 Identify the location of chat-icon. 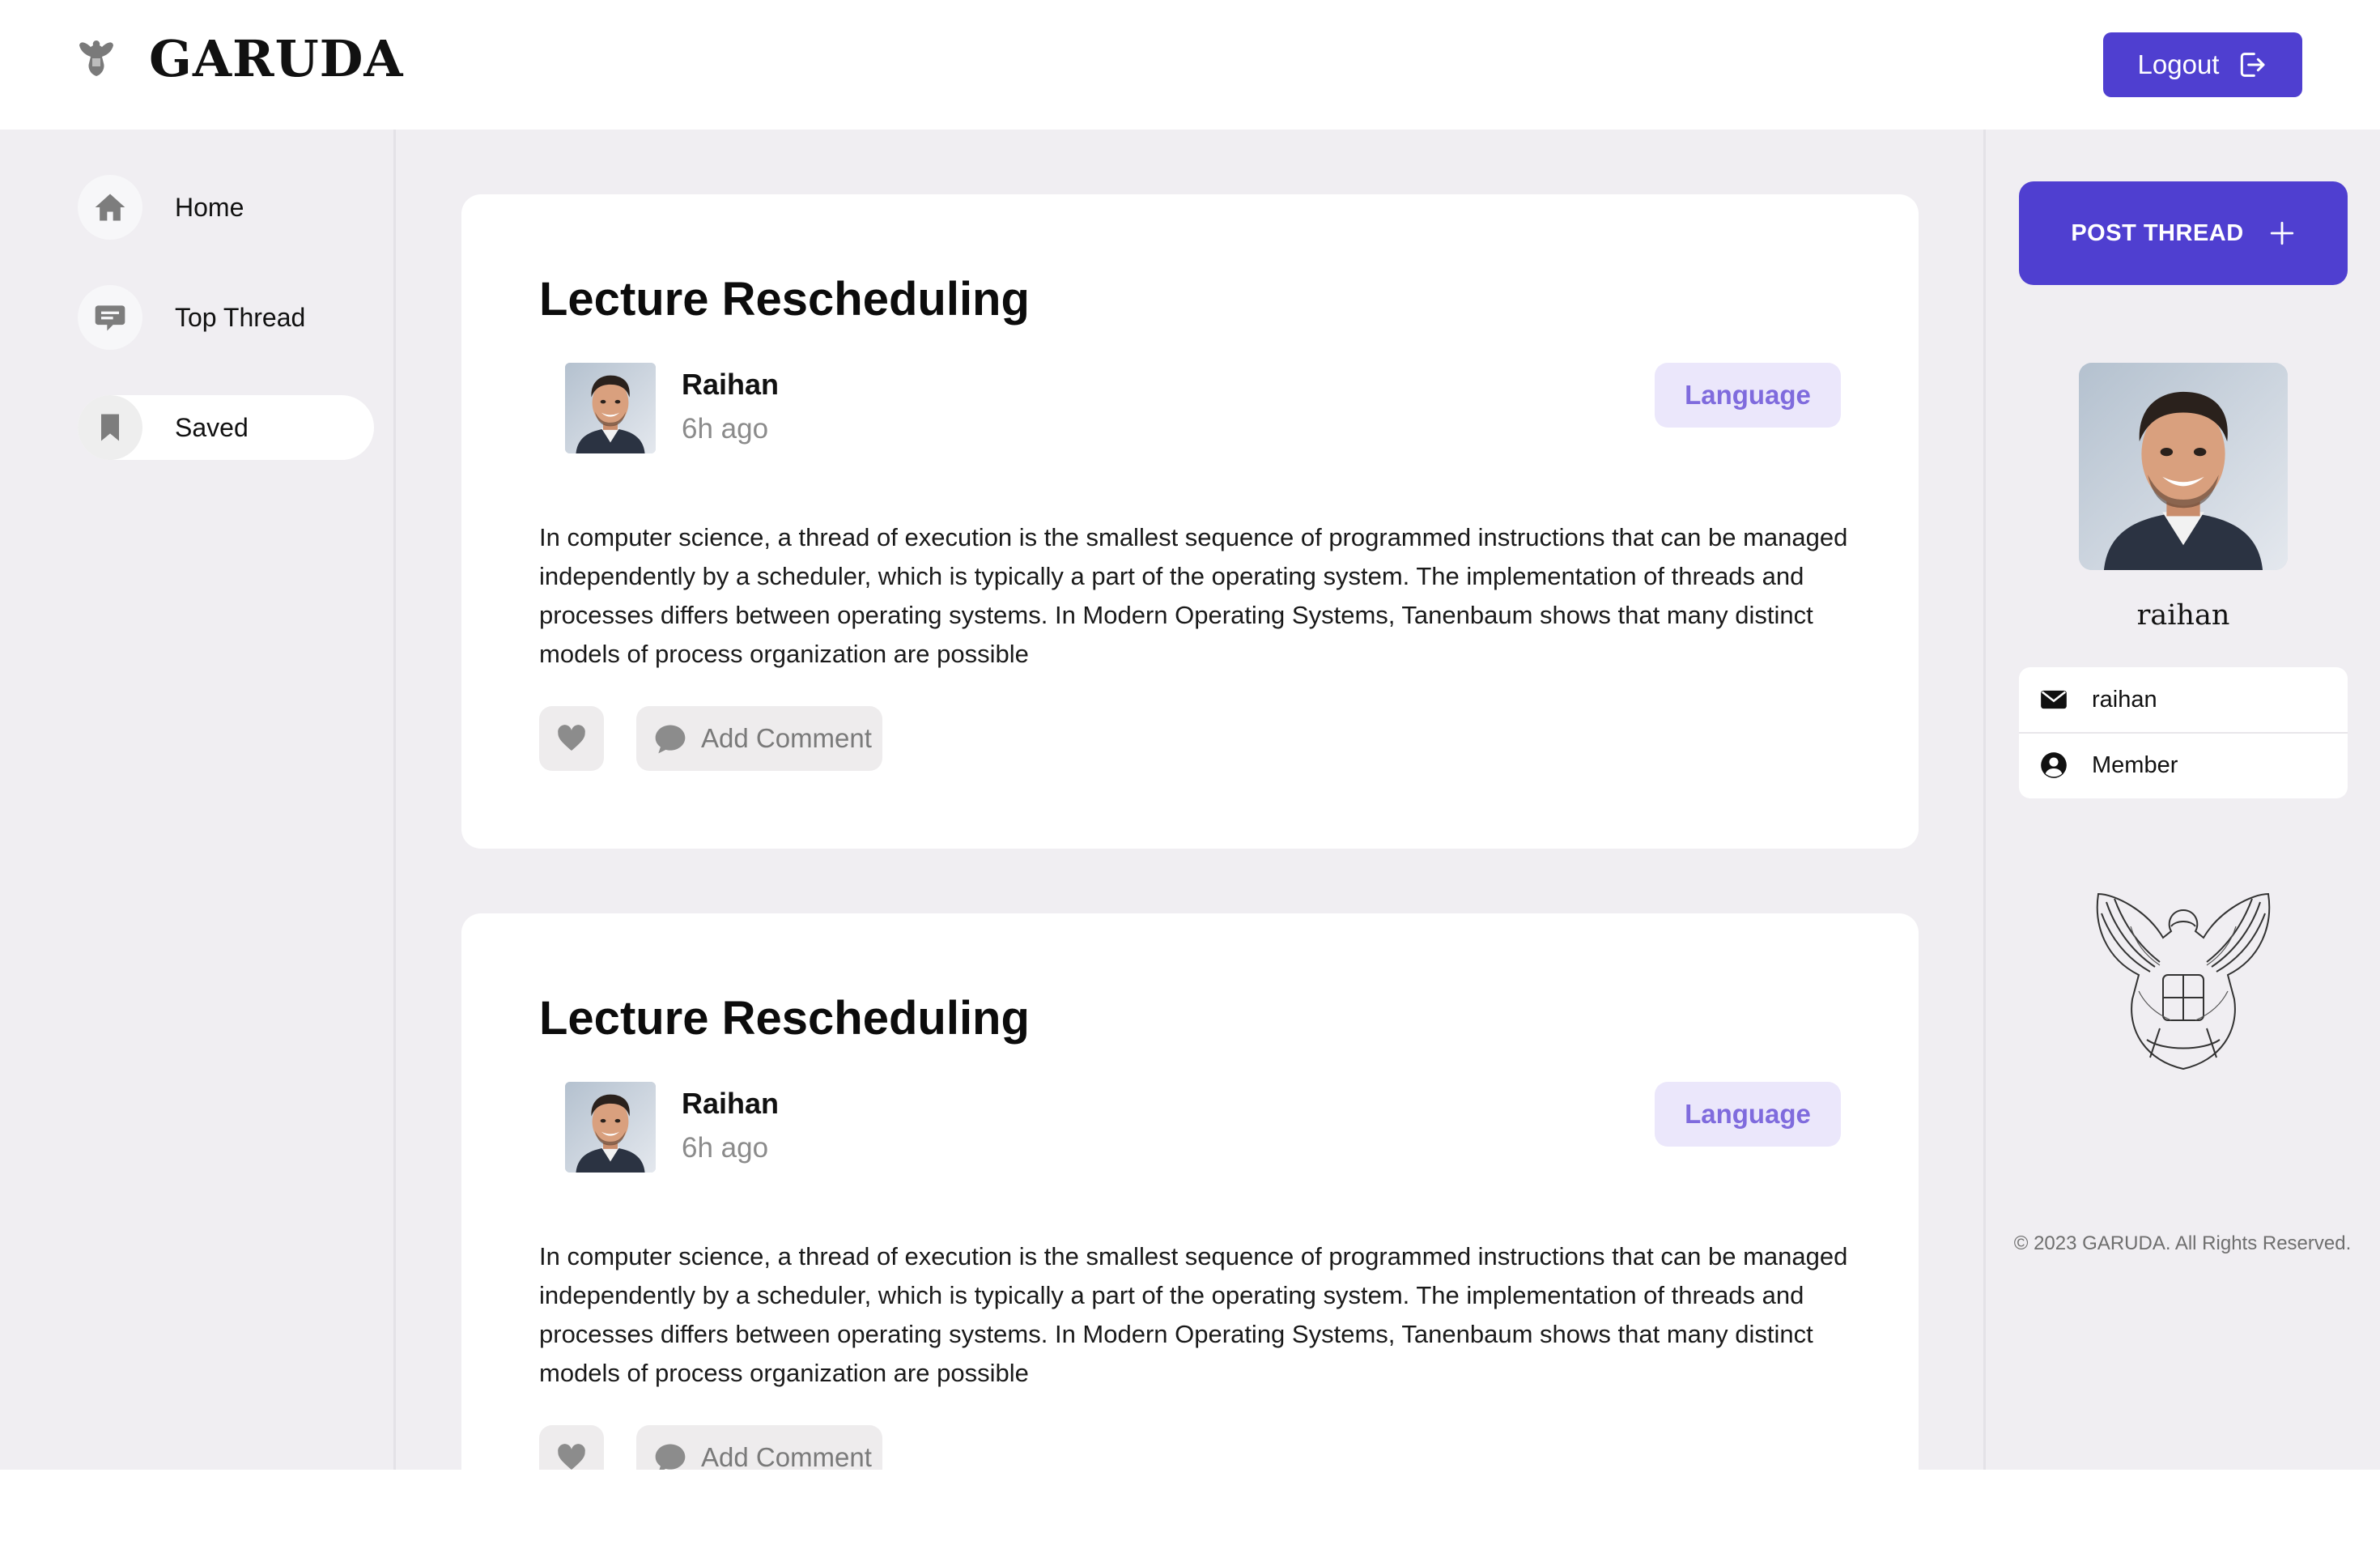
(110, 317).